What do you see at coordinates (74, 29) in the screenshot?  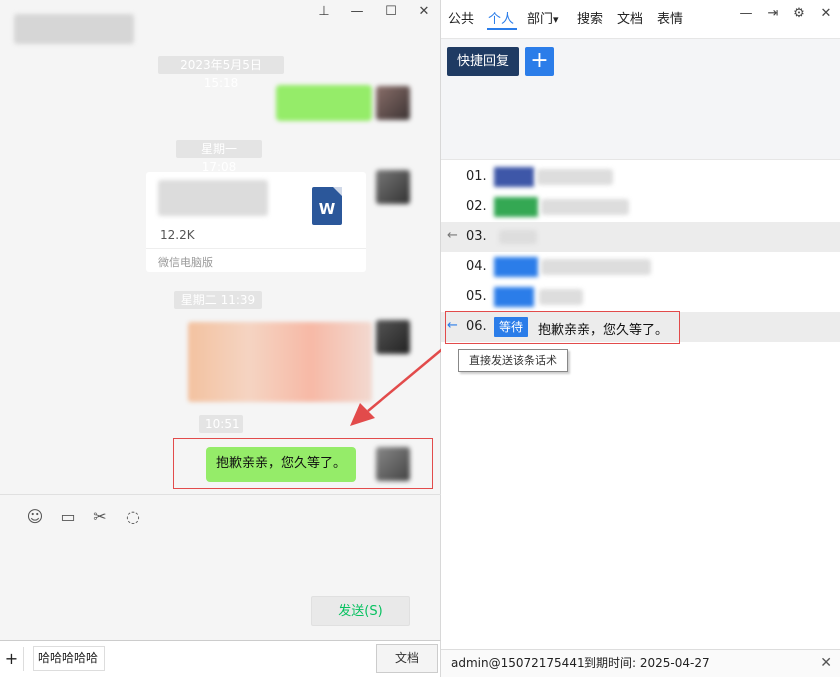 I see `contact-name-blurred` at bounding box center [74, 29].